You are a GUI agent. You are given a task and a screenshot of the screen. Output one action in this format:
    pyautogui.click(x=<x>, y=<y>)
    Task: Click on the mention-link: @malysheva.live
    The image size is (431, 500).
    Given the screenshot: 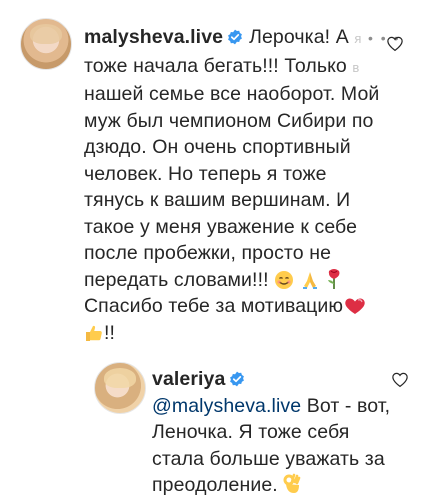 What is the action you would take?
    pyautogui.click(x=226, y=406)
    